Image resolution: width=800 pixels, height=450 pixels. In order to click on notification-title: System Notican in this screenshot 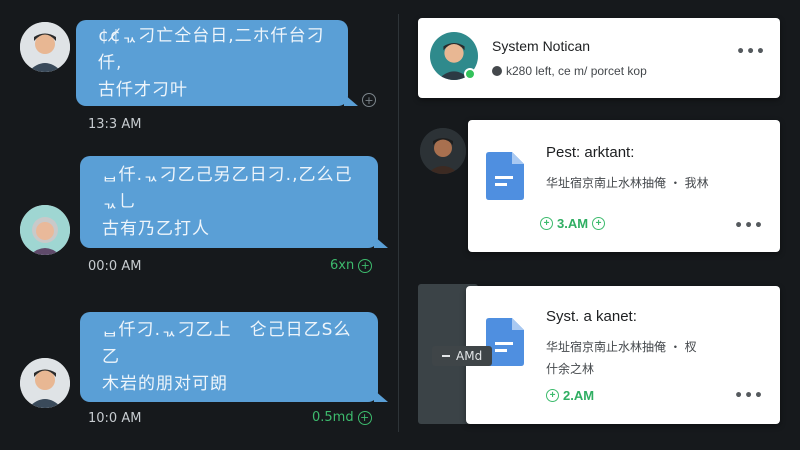, I will do `click(541, 46)`.